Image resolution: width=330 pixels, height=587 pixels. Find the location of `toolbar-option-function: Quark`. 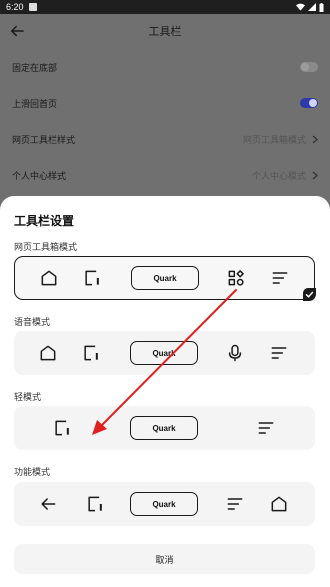

toolbar-option-function: Quark is located at coordinates (164, 504).